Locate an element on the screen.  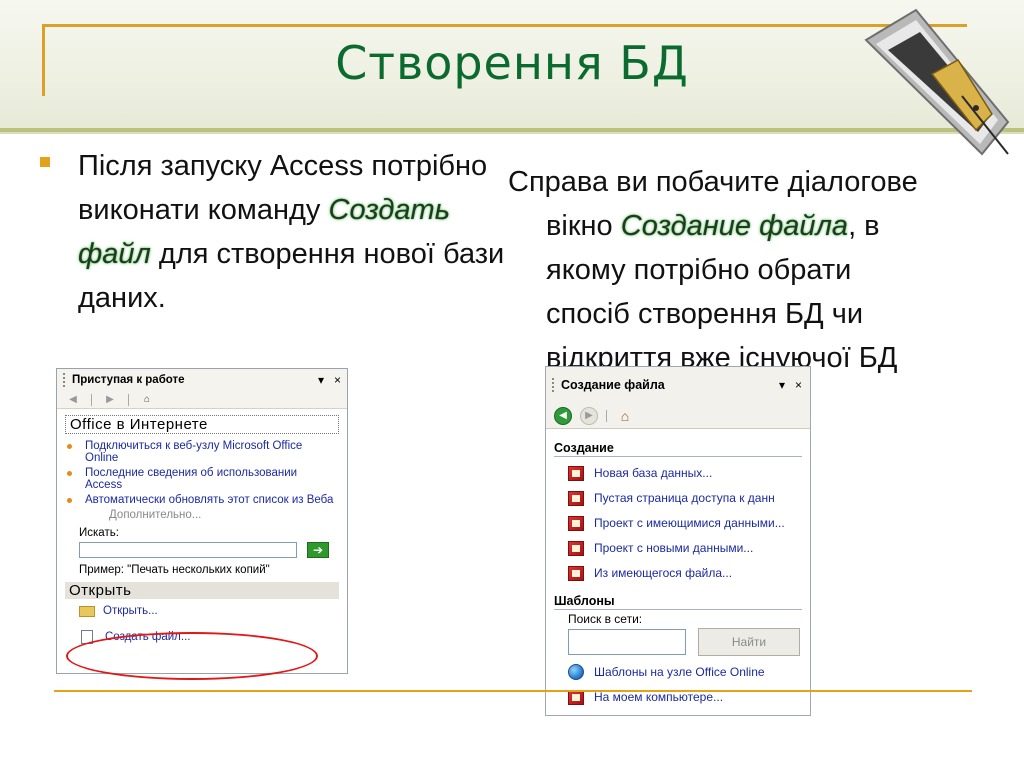
office-online-templates-link: Шаблоны на узле Office Online is located at coordinates (678, 672).